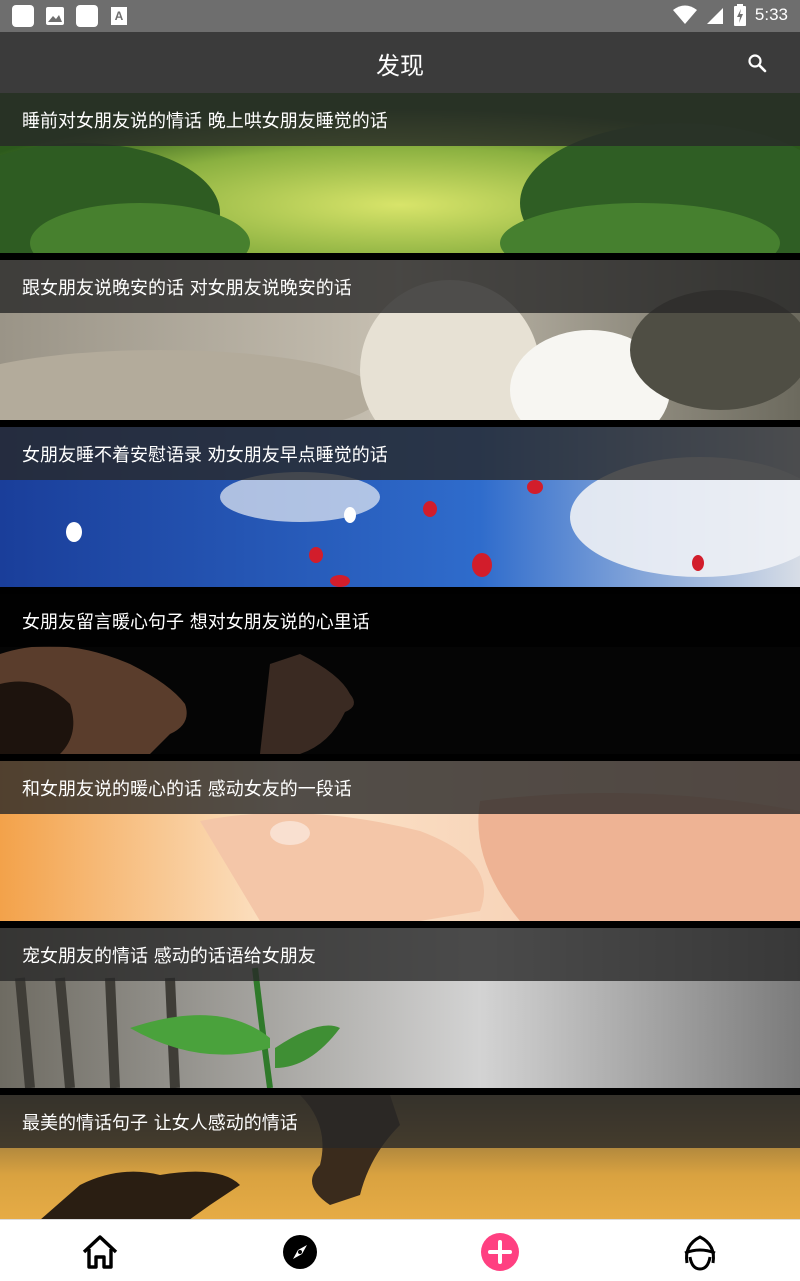 Image resolution: width=800 pixels, height=1281 pixels. What do you see at coordinates (187, 789) in the screenshot?
I see `card-title: 和女朋友说的暖心的话 感动女友的一段话` at bounding box center [187, 789].